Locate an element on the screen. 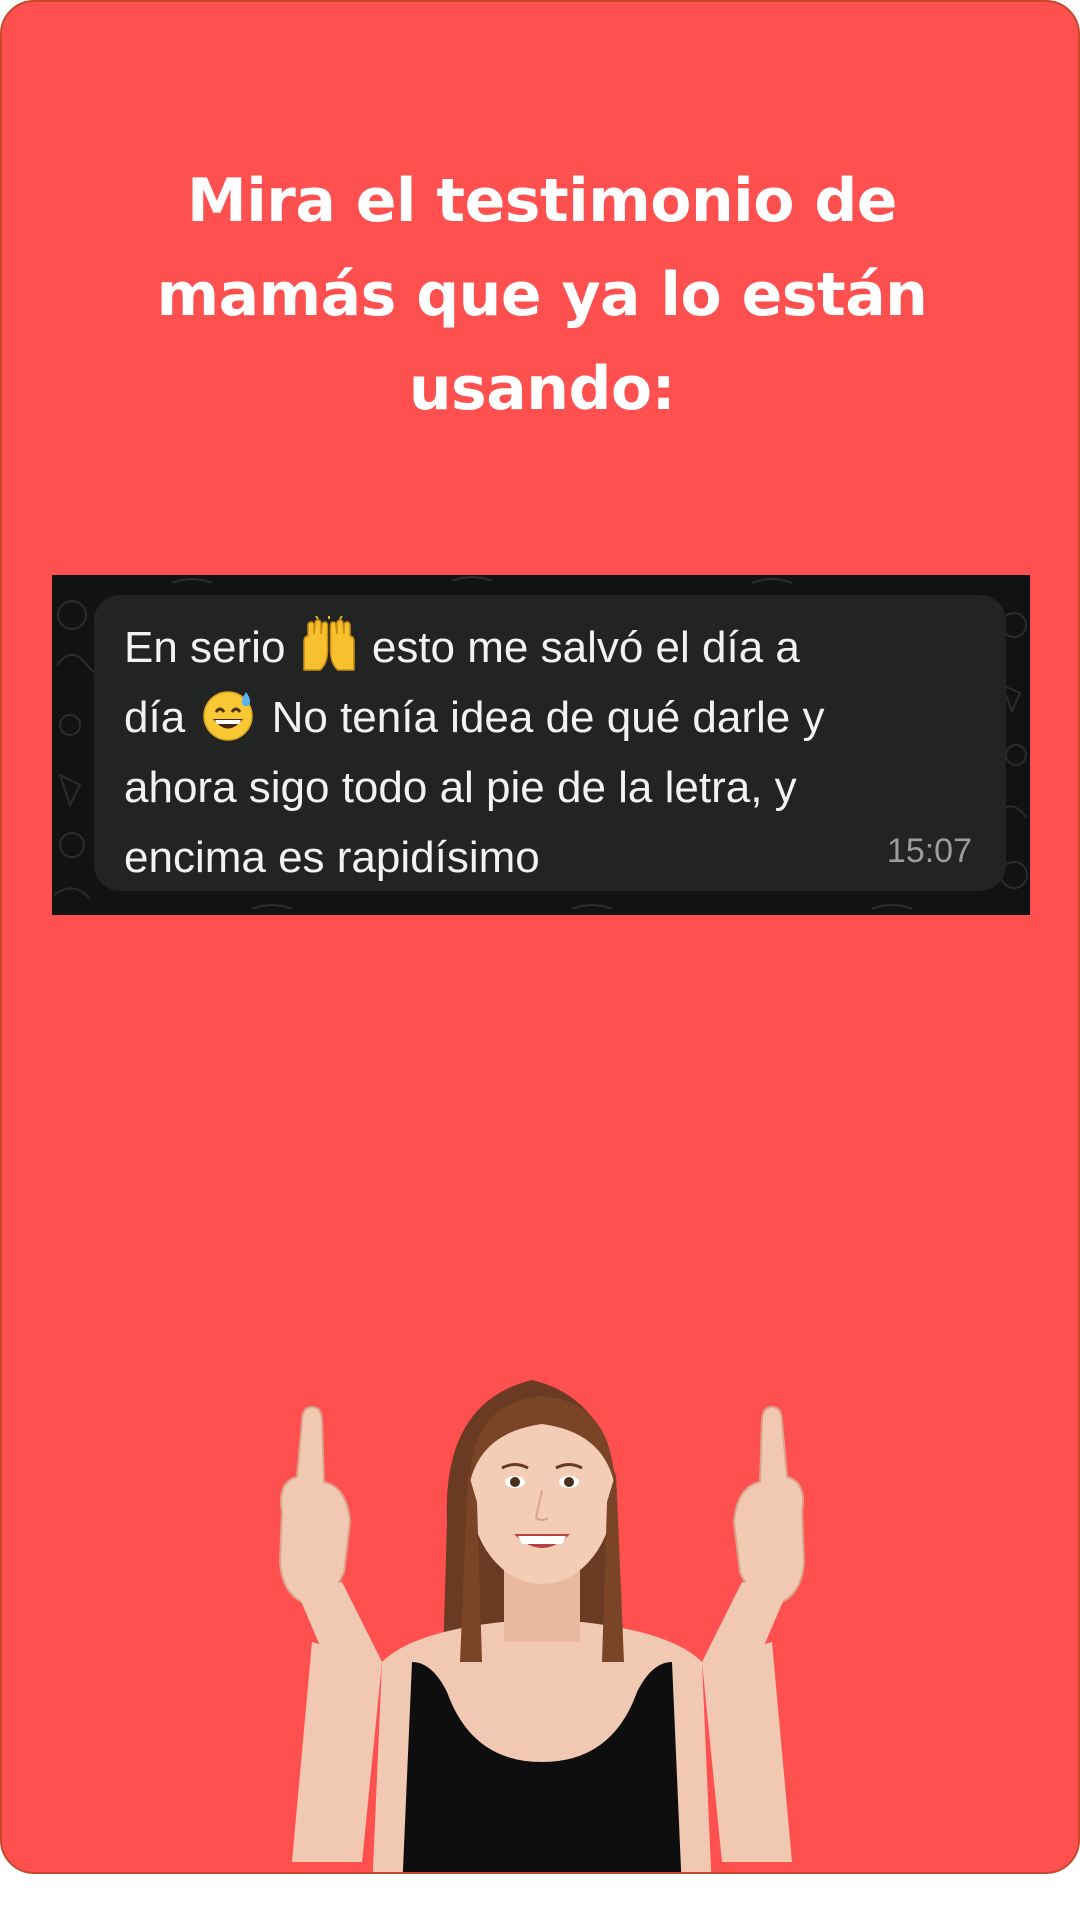  message-segment: No tenía idea de qué darle y is located at coordinates (542, 717).